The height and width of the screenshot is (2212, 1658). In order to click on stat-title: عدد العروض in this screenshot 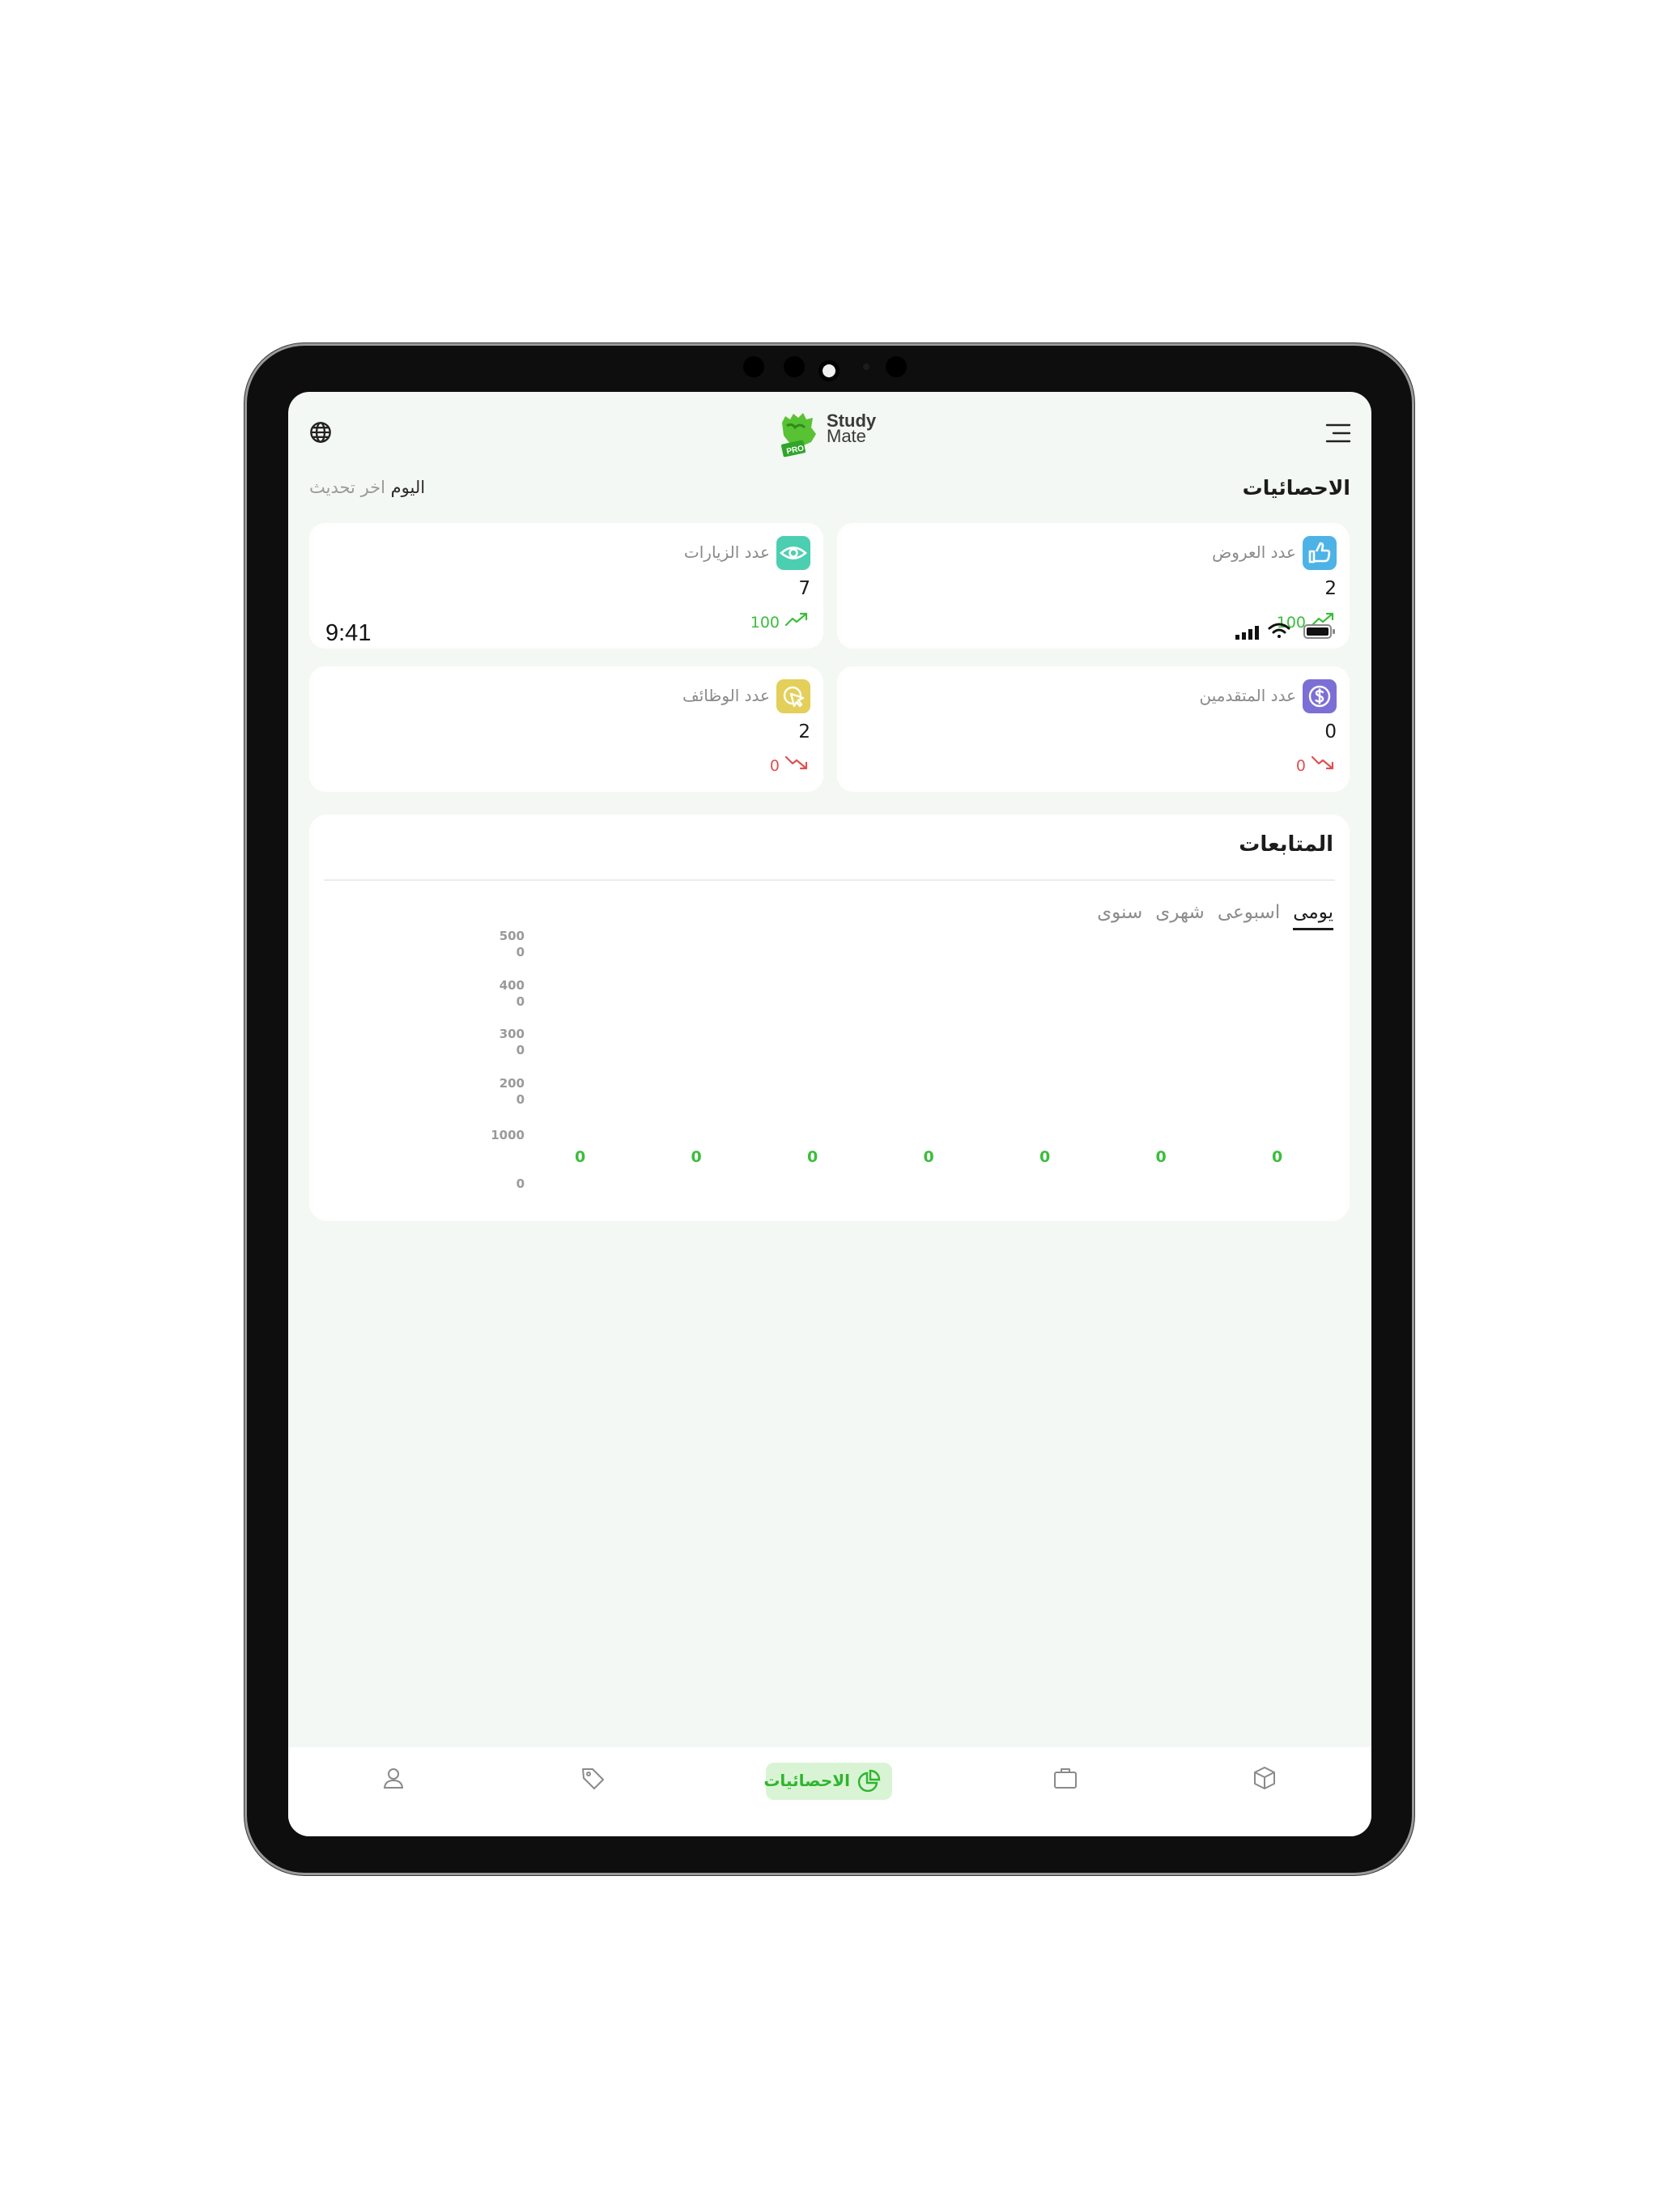, I will do `click(1254, 552)`.